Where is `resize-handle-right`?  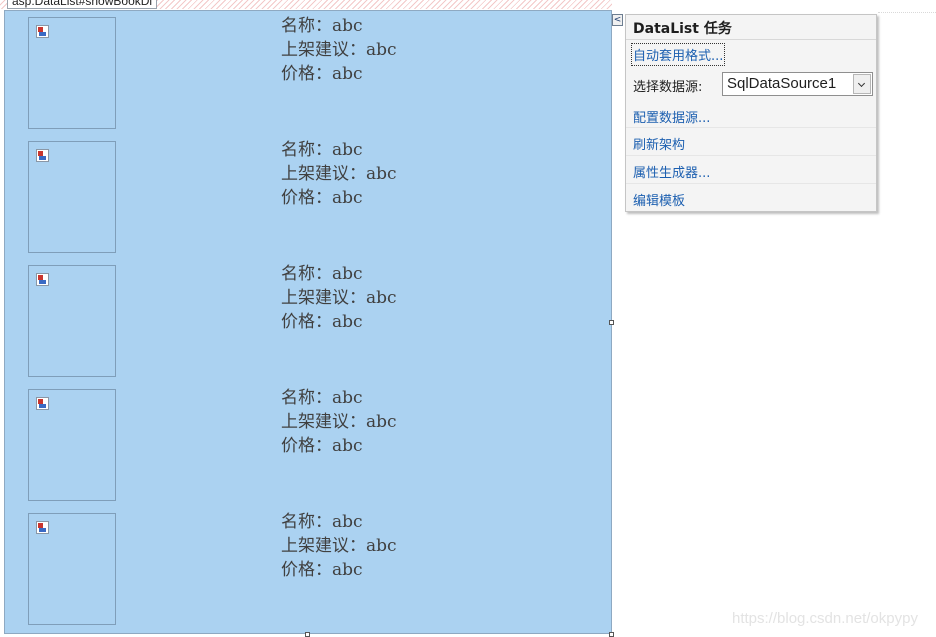 resize-handle-right is located at coordinates (611, 322).